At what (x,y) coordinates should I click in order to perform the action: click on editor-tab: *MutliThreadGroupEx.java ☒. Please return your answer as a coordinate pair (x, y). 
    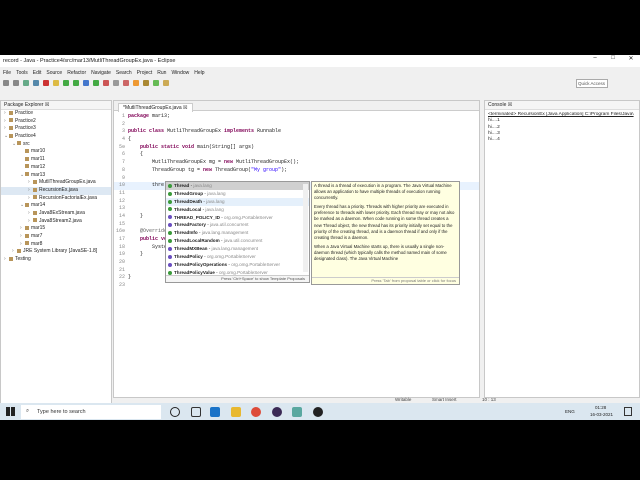
    Looking at the image, I should click on (155, 107).